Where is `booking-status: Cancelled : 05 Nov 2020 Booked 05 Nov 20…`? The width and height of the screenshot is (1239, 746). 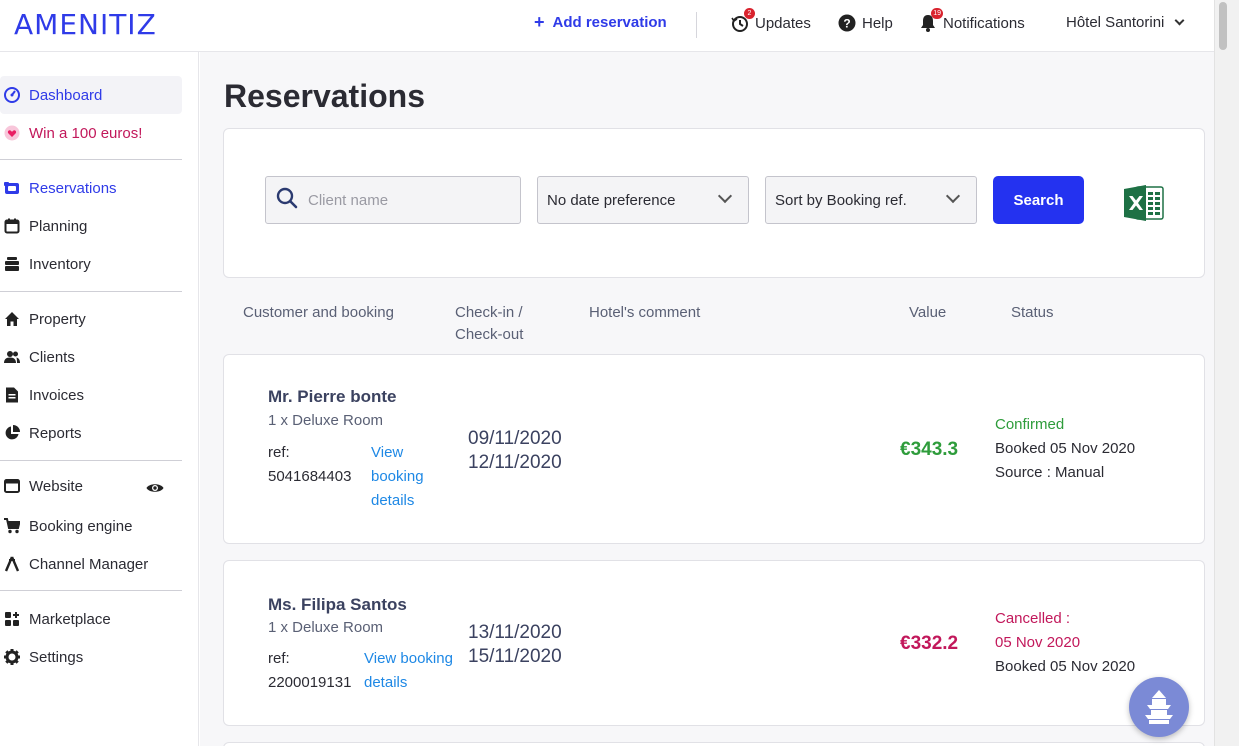
booking-status: Cancelled : 05 Nov 2020 Booked 05 Nov 20… is located at coordinates (1065, 643).